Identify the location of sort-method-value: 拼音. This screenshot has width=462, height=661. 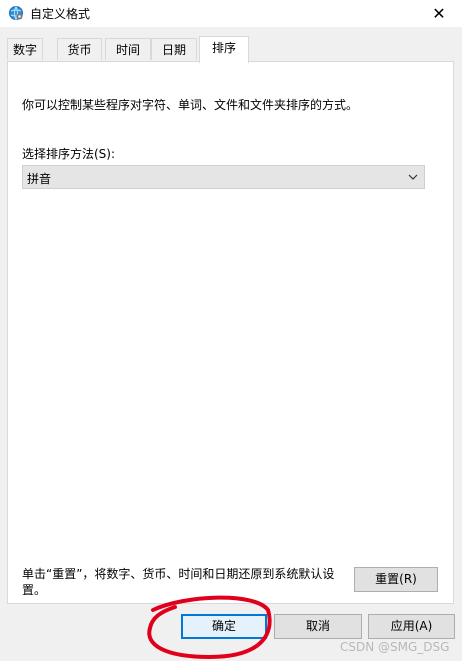
(39, 179).